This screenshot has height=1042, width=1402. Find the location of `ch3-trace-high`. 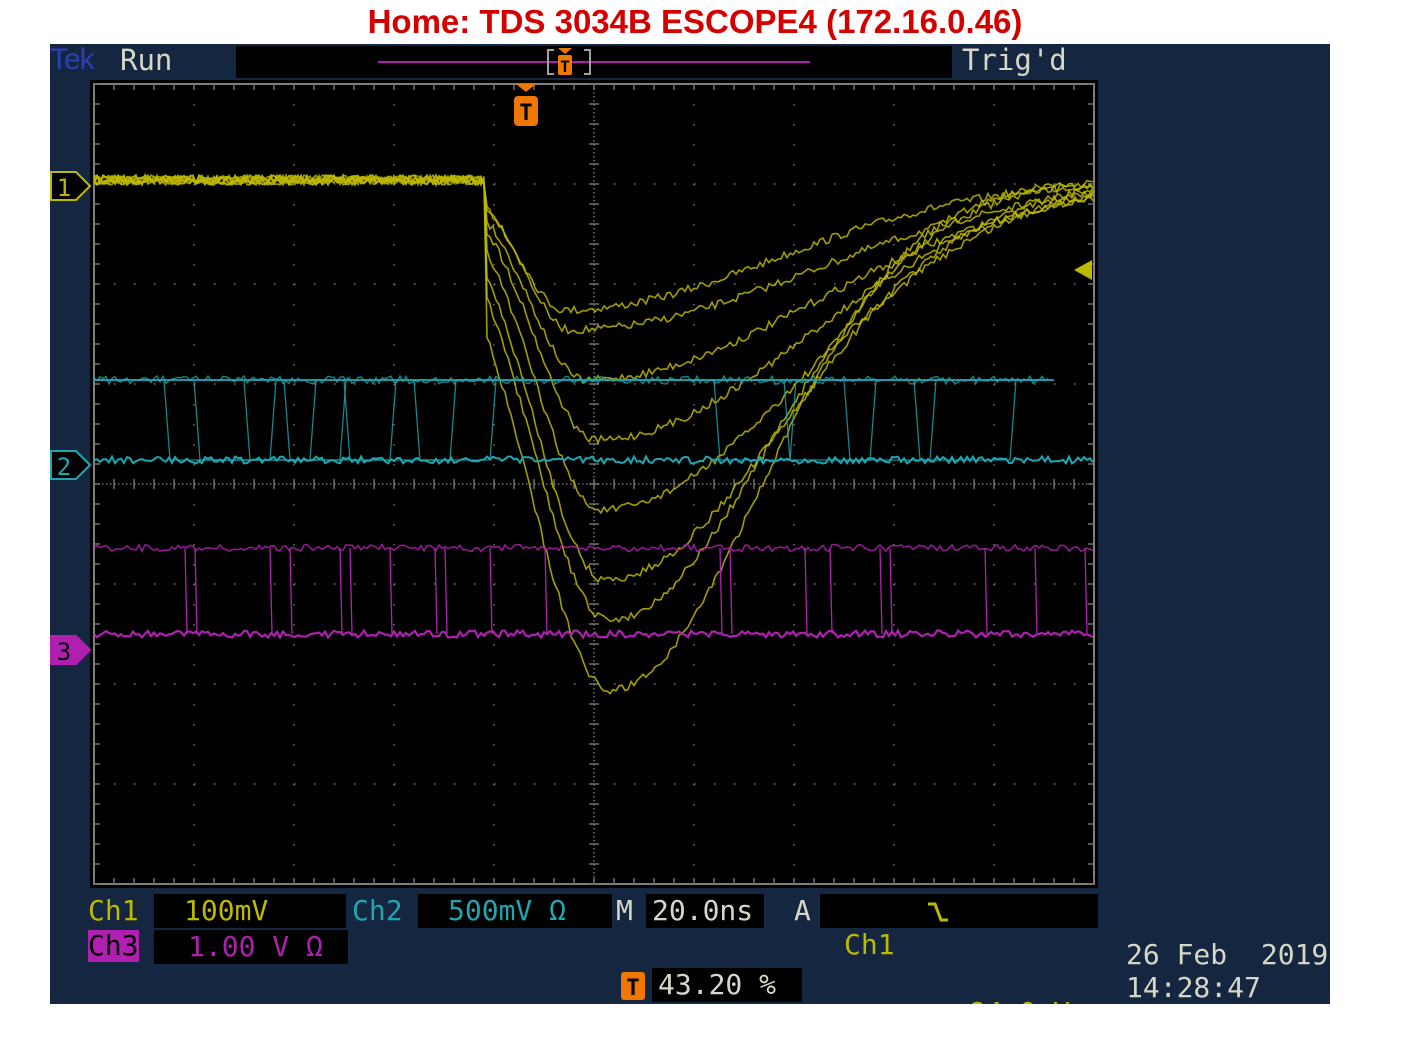

ch3-trace-high is located at coordinates (593, 548).